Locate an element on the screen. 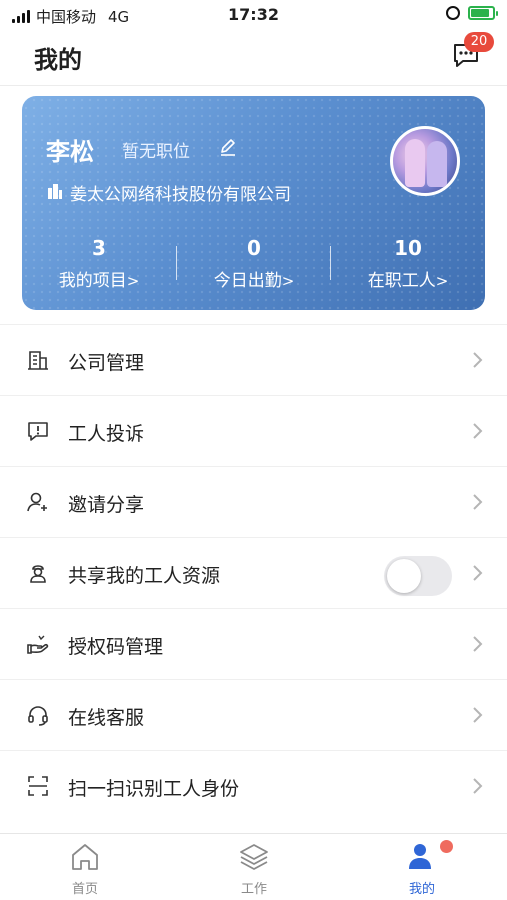 Image resolution: width=507 pixels, height=900 pixels. menu-item-label: 在线客服 is located at coordinates (106, 718).